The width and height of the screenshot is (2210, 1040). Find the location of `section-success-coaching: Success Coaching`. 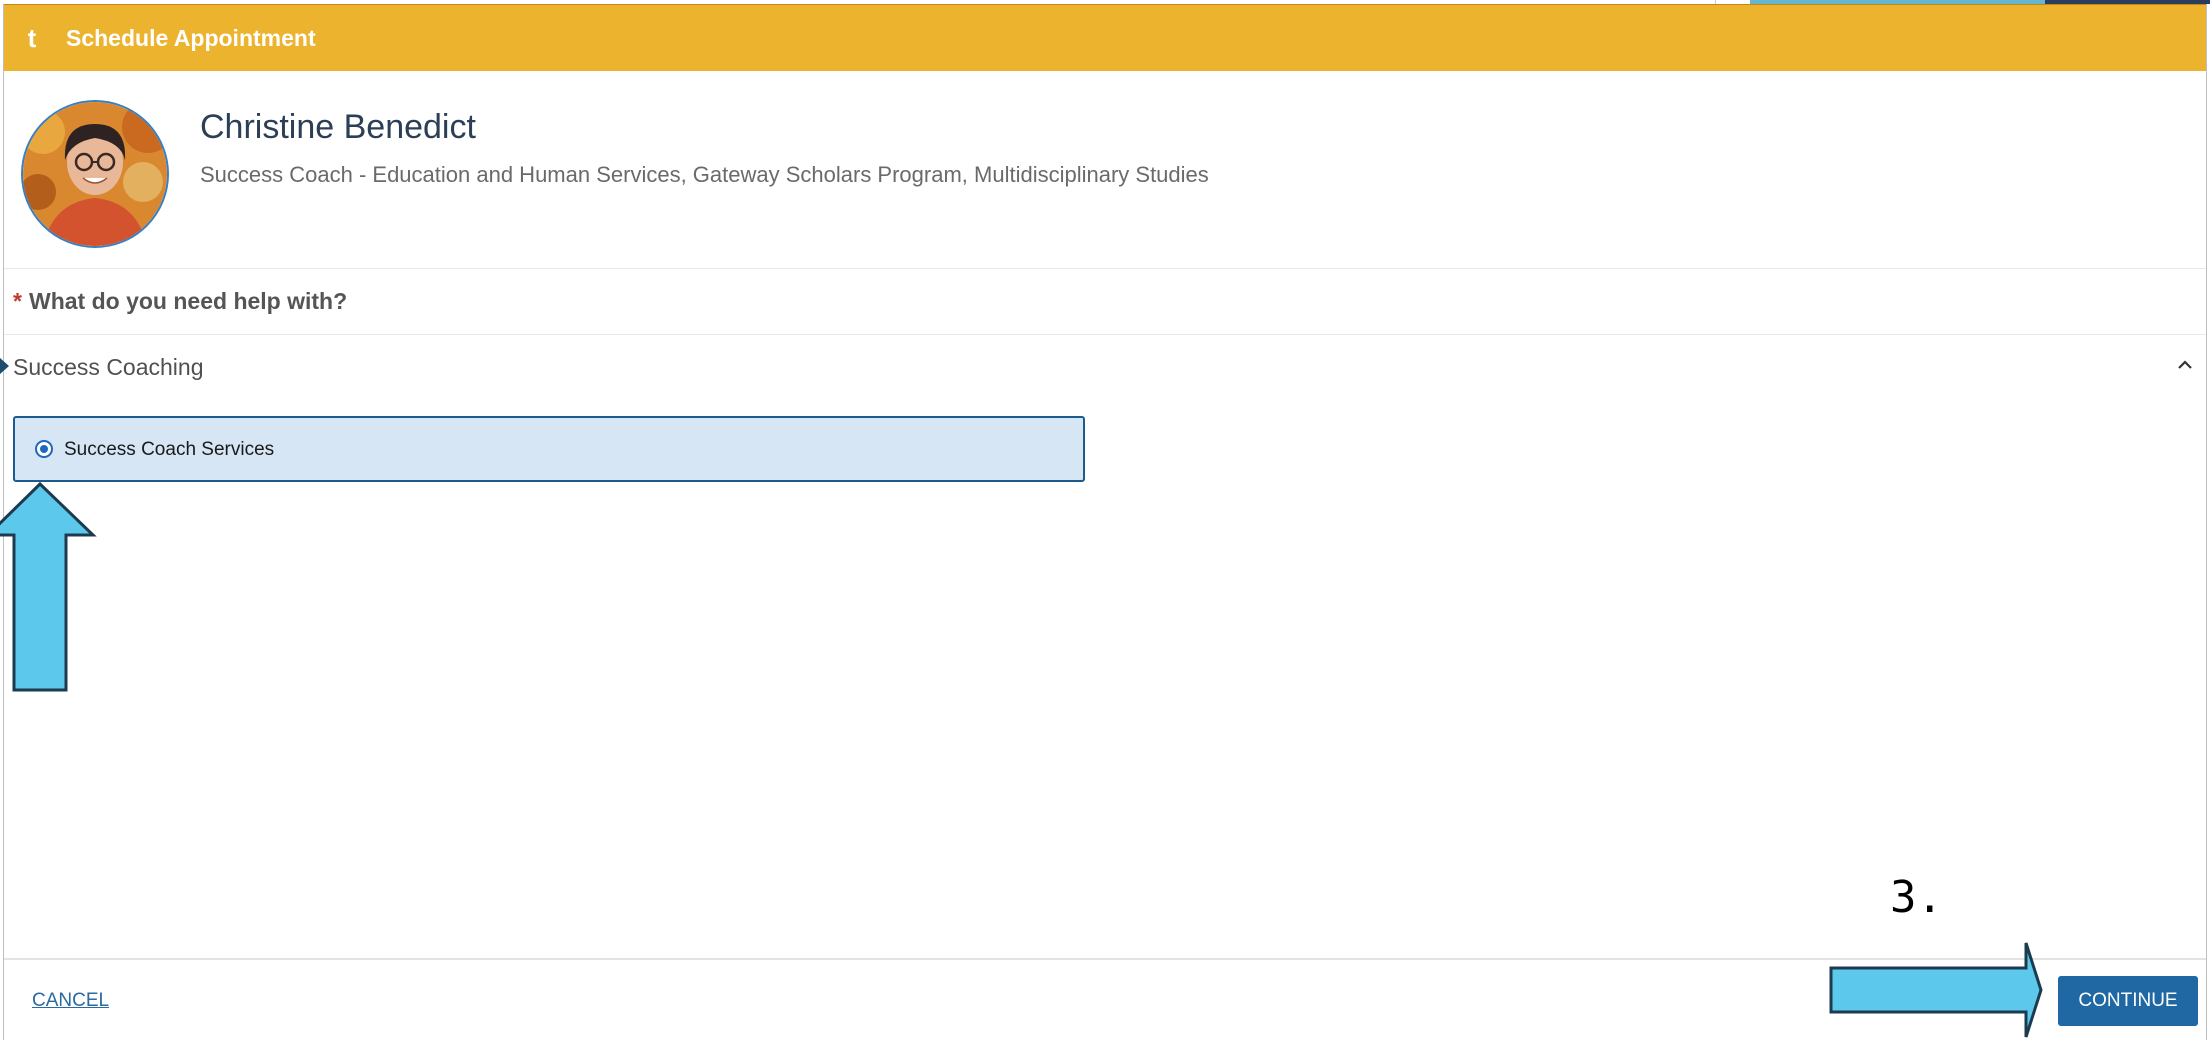

section-success-coaching: Success Coaching is located at coordinates (1103, 368).